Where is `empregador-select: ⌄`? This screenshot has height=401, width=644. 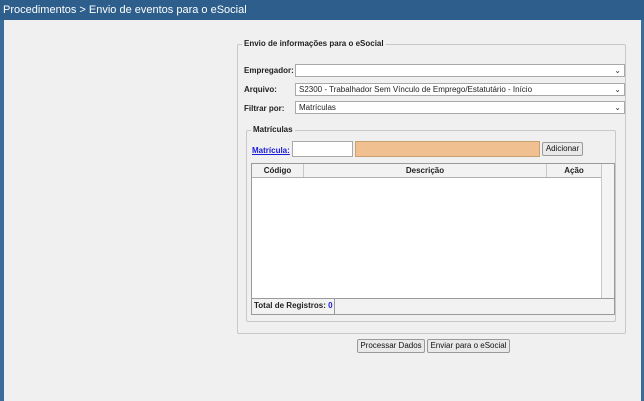 empregador-select: ⌄ is located at coordinates (460, 70).